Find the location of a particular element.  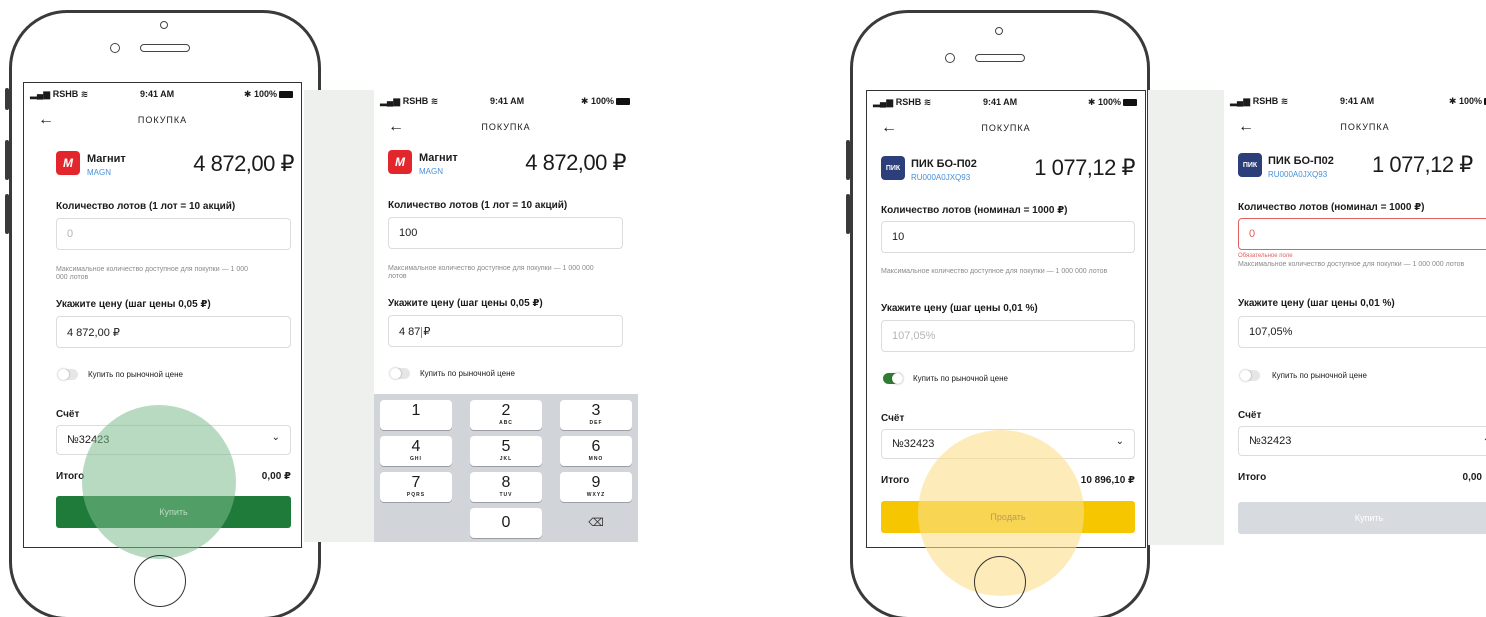

key-delete: ⌫ is located at coordinates (596, 523).